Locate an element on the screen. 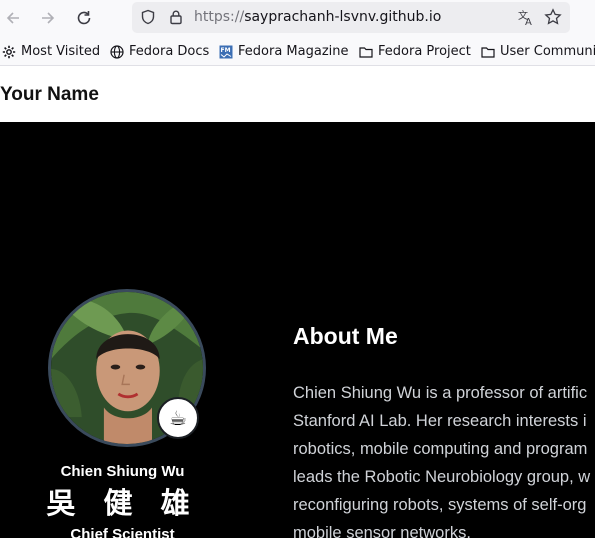 This screenshot has height=538, width=595. forward-arrow-icon is located at coordinates (48, 18).